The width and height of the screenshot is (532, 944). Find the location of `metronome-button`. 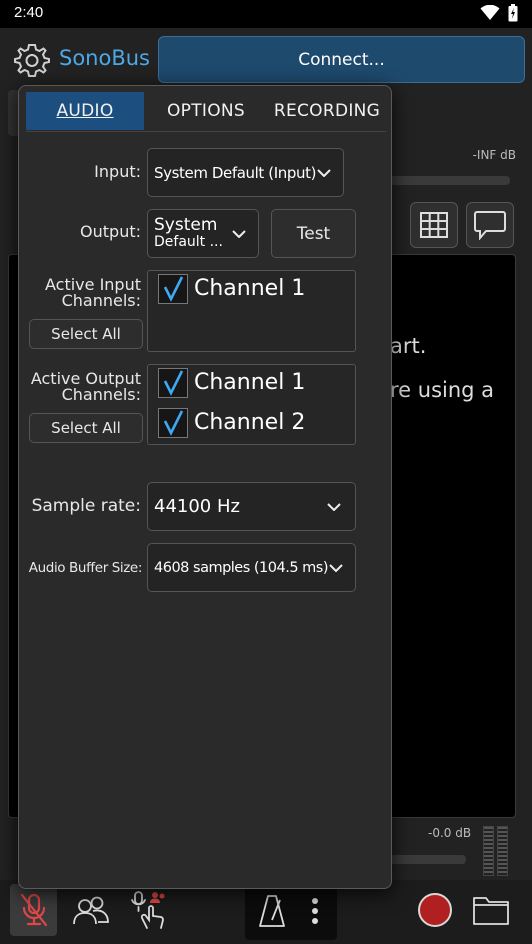

metronome-button is located at coordinates (272, 911).